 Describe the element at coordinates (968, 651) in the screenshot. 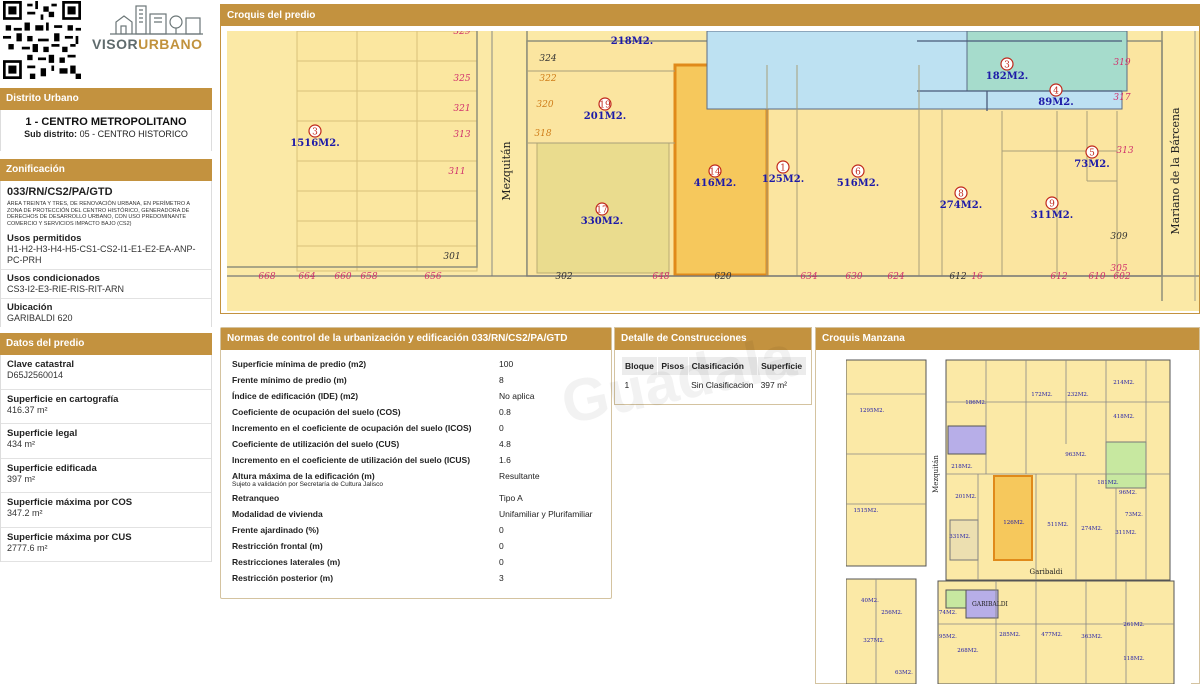

I see `manzana-lot-area: 268M2.` at that location.